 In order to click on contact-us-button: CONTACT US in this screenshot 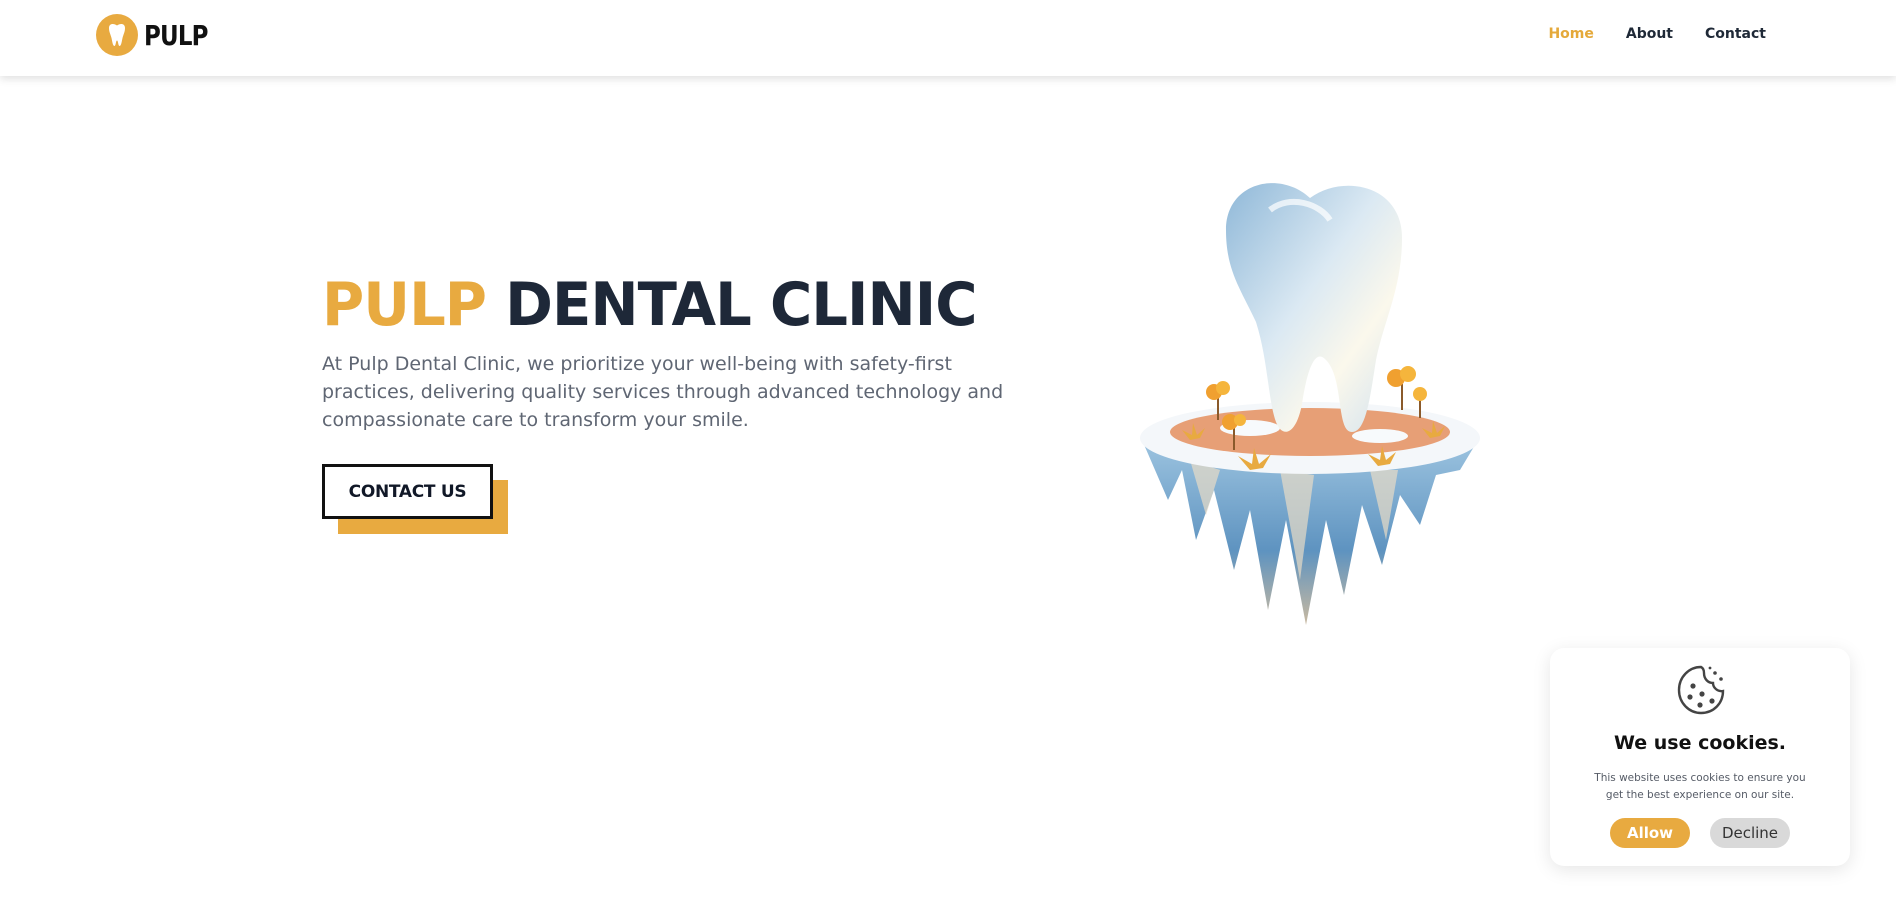, I will do `click(407, 491)`.